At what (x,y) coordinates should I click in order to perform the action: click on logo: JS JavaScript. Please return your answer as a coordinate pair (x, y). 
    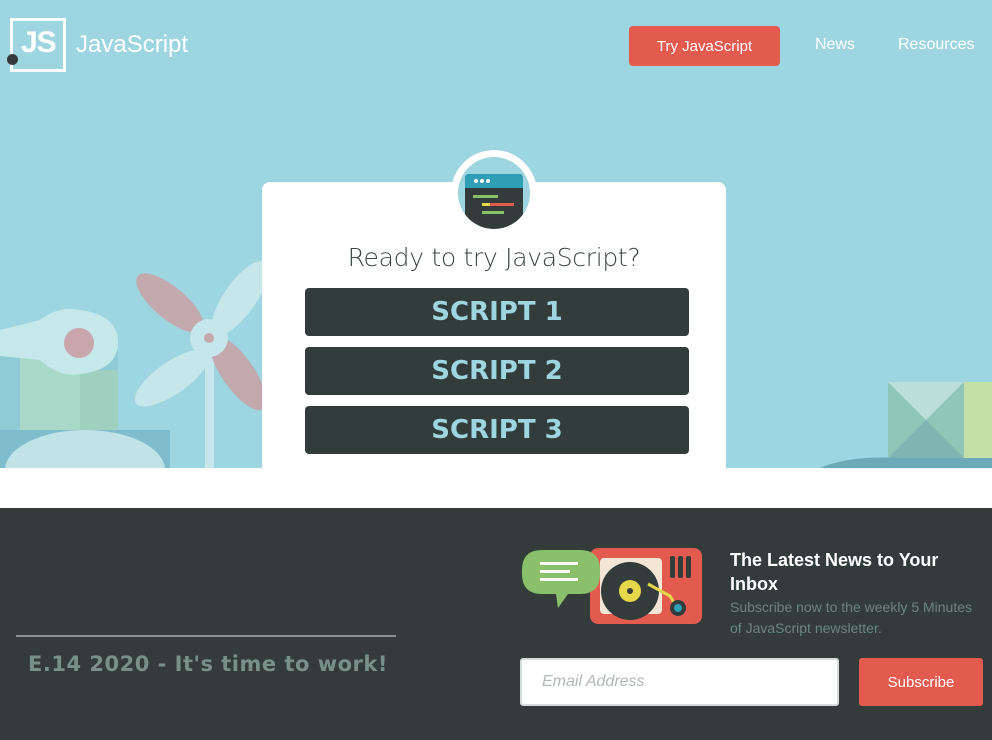
    Looking at the image, I should click on (98, 45).